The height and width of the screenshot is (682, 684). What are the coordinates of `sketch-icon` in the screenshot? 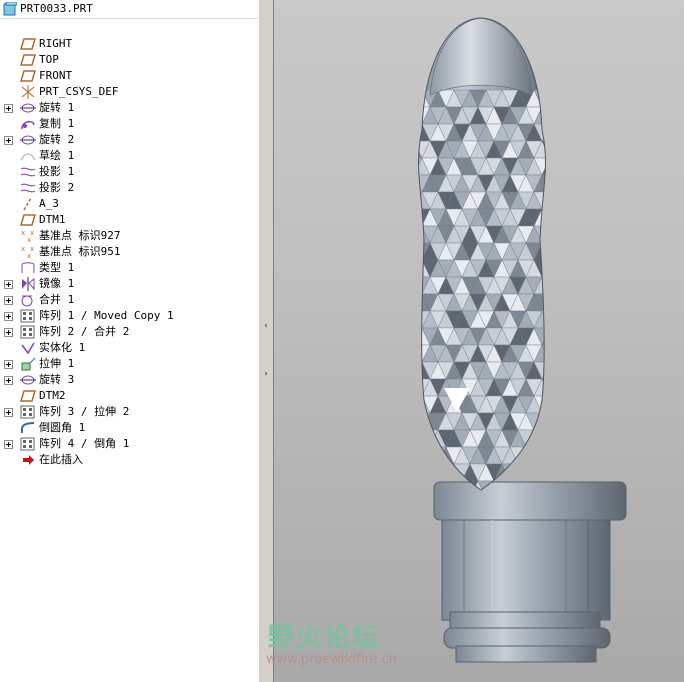 It's located at (28, 156).